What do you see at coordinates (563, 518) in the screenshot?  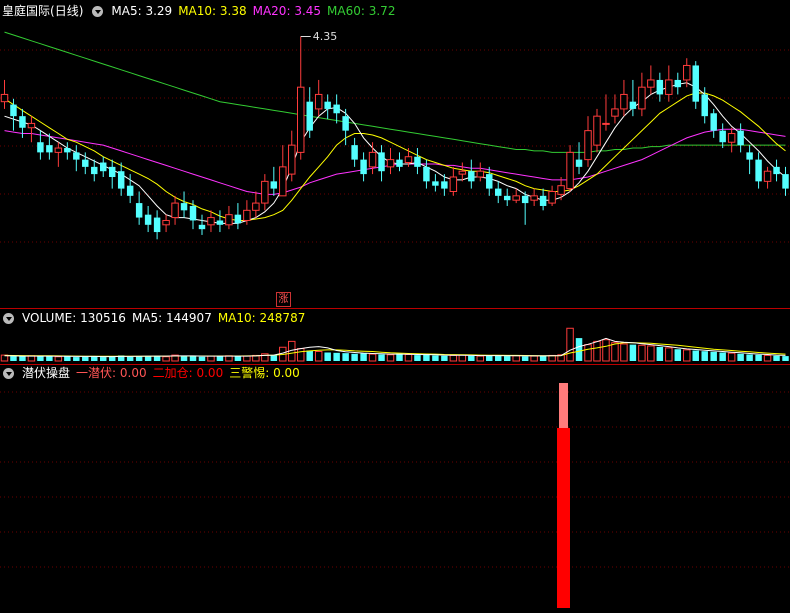 I see `signal-bar` at bounding box center [563, 518].